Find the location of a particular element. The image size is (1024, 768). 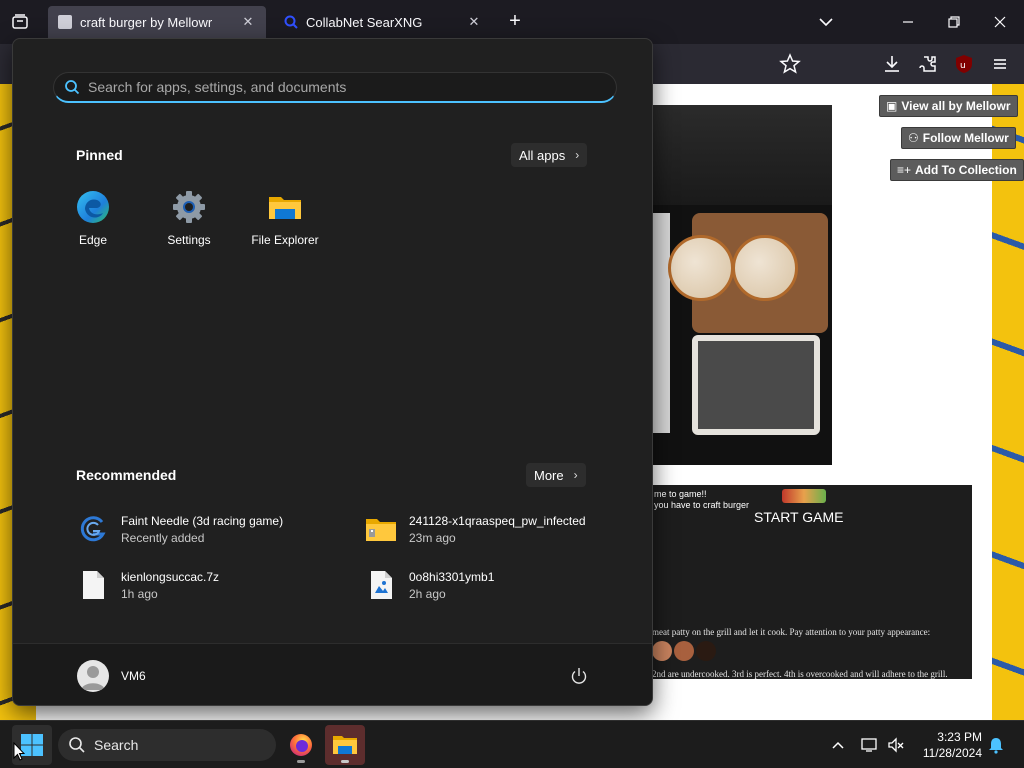

more-label: More is located at coordinates (549, 475).